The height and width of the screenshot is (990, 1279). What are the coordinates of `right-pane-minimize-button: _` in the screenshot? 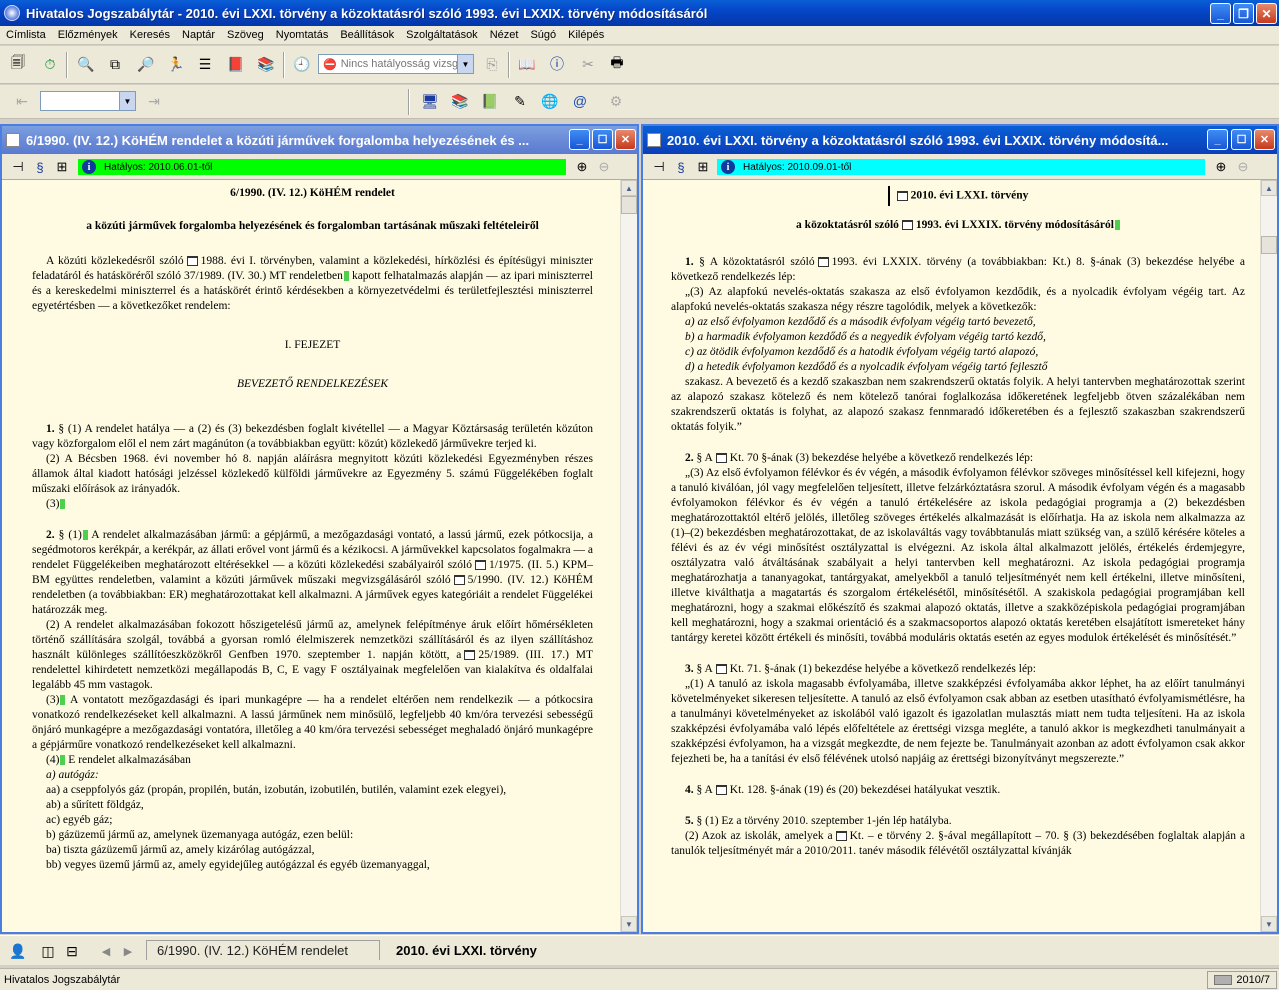 It's located at (1217, 139).